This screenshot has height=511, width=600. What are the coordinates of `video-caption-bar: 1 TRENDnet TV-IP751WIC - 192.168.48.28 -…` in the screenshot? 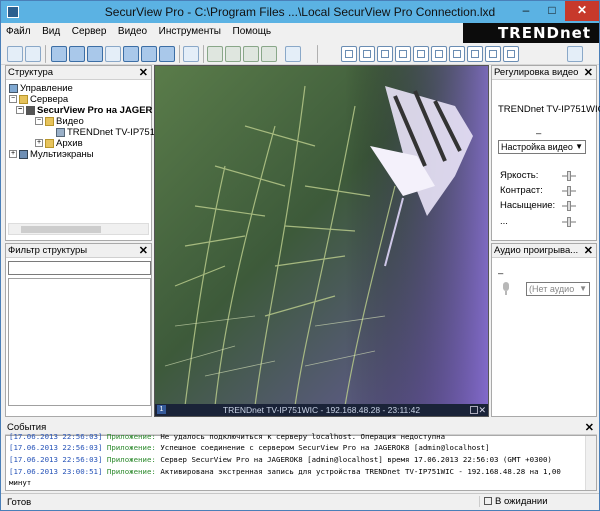 It's located at (321, 410).